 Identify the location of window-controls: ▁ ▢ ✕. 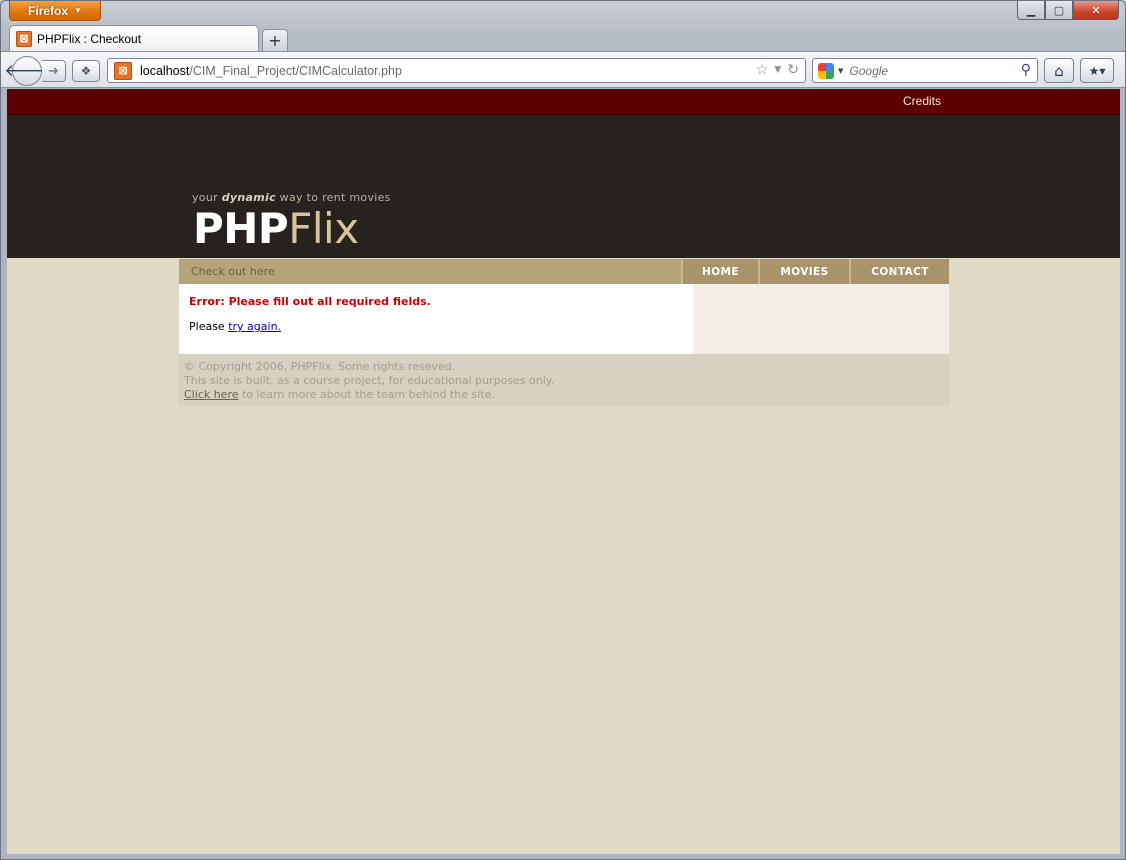
(1068, 10).